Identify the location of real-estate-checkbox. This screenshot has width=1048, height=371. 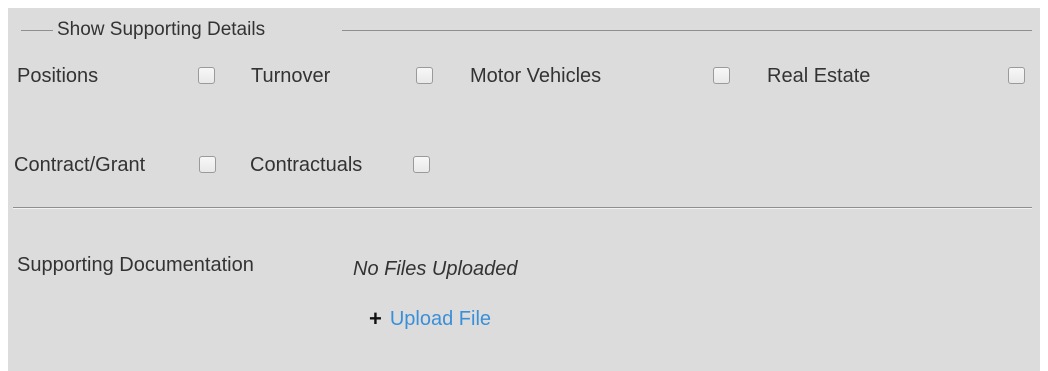
(1016, 75).